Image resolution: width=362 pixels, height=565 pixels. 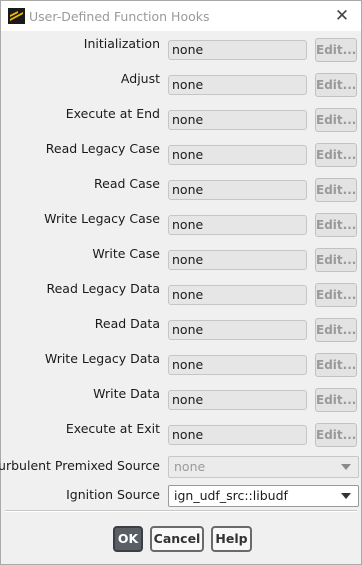 I want to click on dialog-title: User-Defined Function Hooks, so click(x=119, y=16).